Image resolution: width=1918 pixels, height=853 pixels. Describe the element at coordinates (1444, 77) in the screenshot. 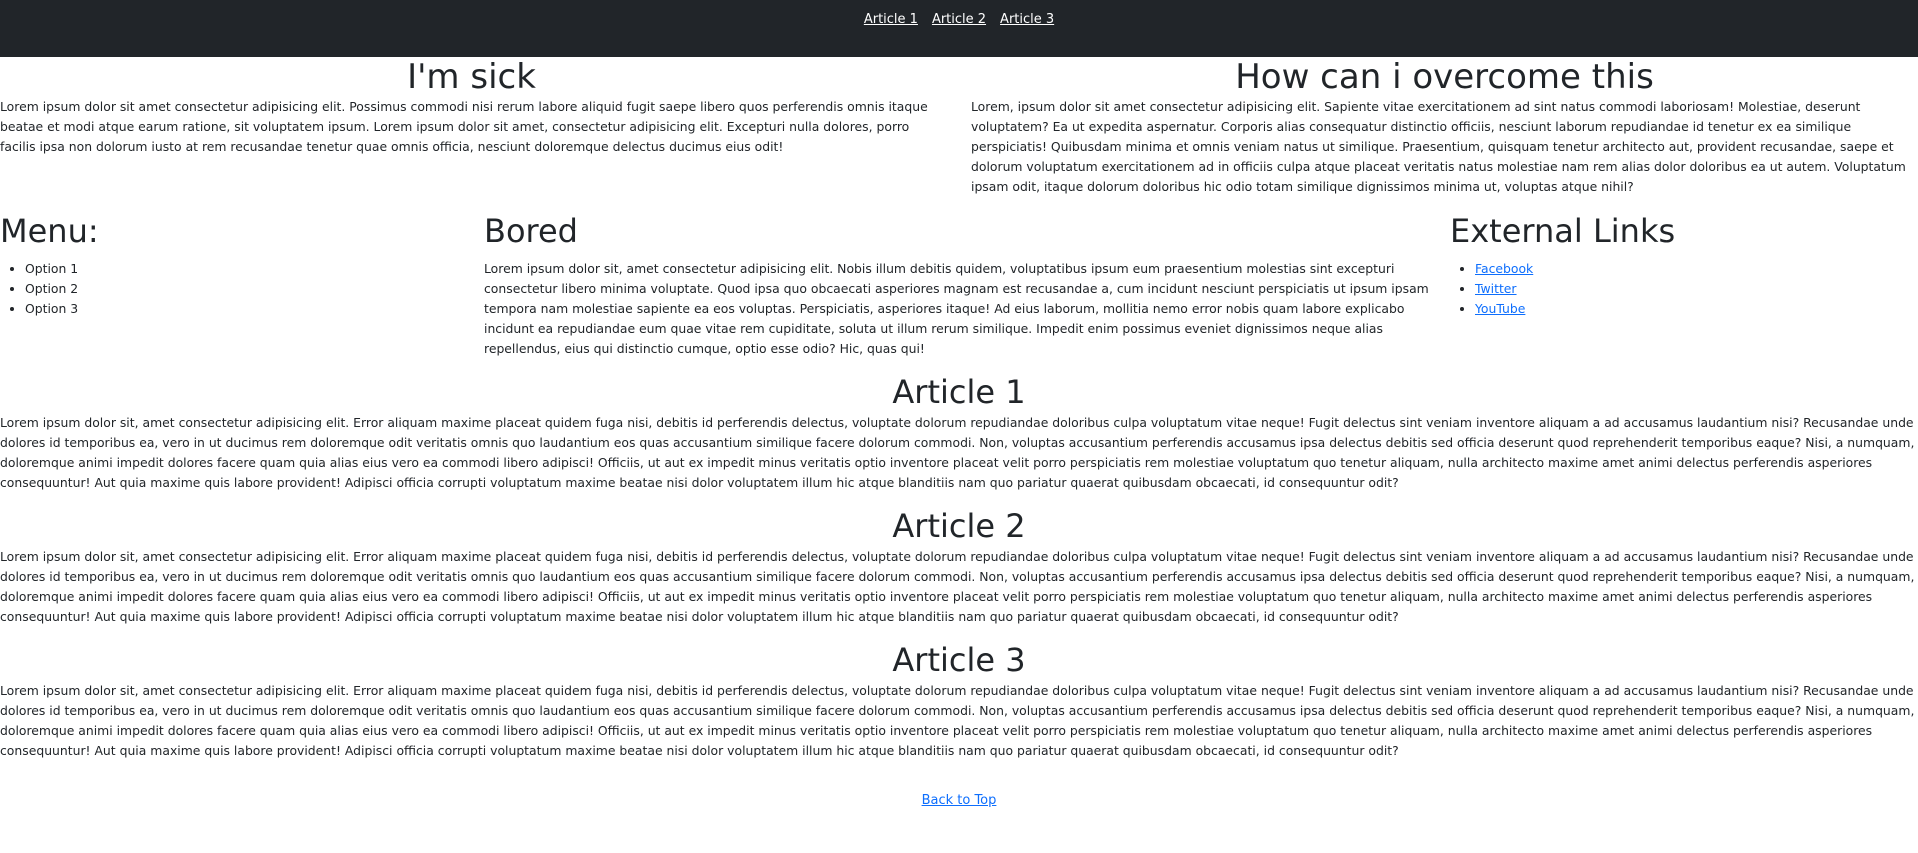

I see `intro-right-title: How can i overcome this` at that location.